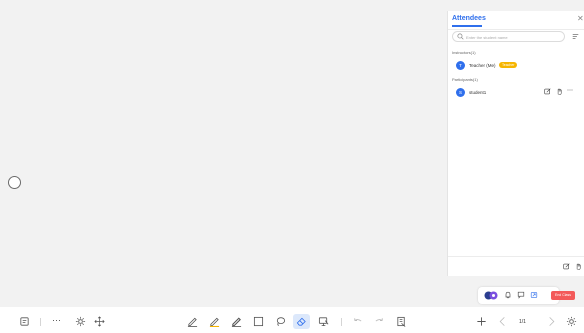 This screenshot has height=333, width=584. What do you see at coordinates (379, 321) in the screenshot?
I see `redo-icon` at bounding box center [379, 321].